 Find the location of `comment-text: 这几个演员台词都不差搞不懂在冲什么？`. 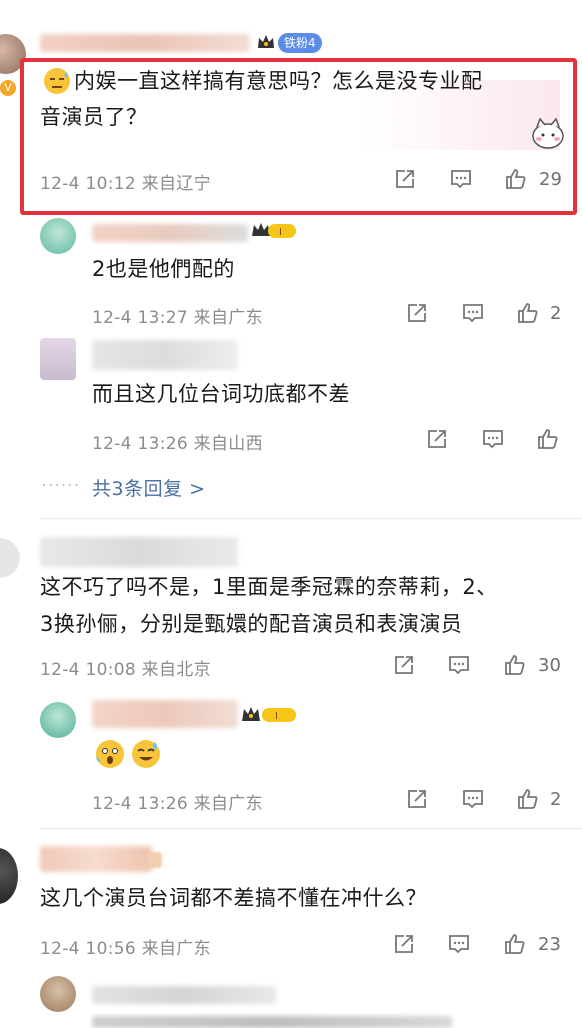

comment-text: 这几个演员台词都不差搞不懂在冲什么？ is located at coordinates (233, 898).